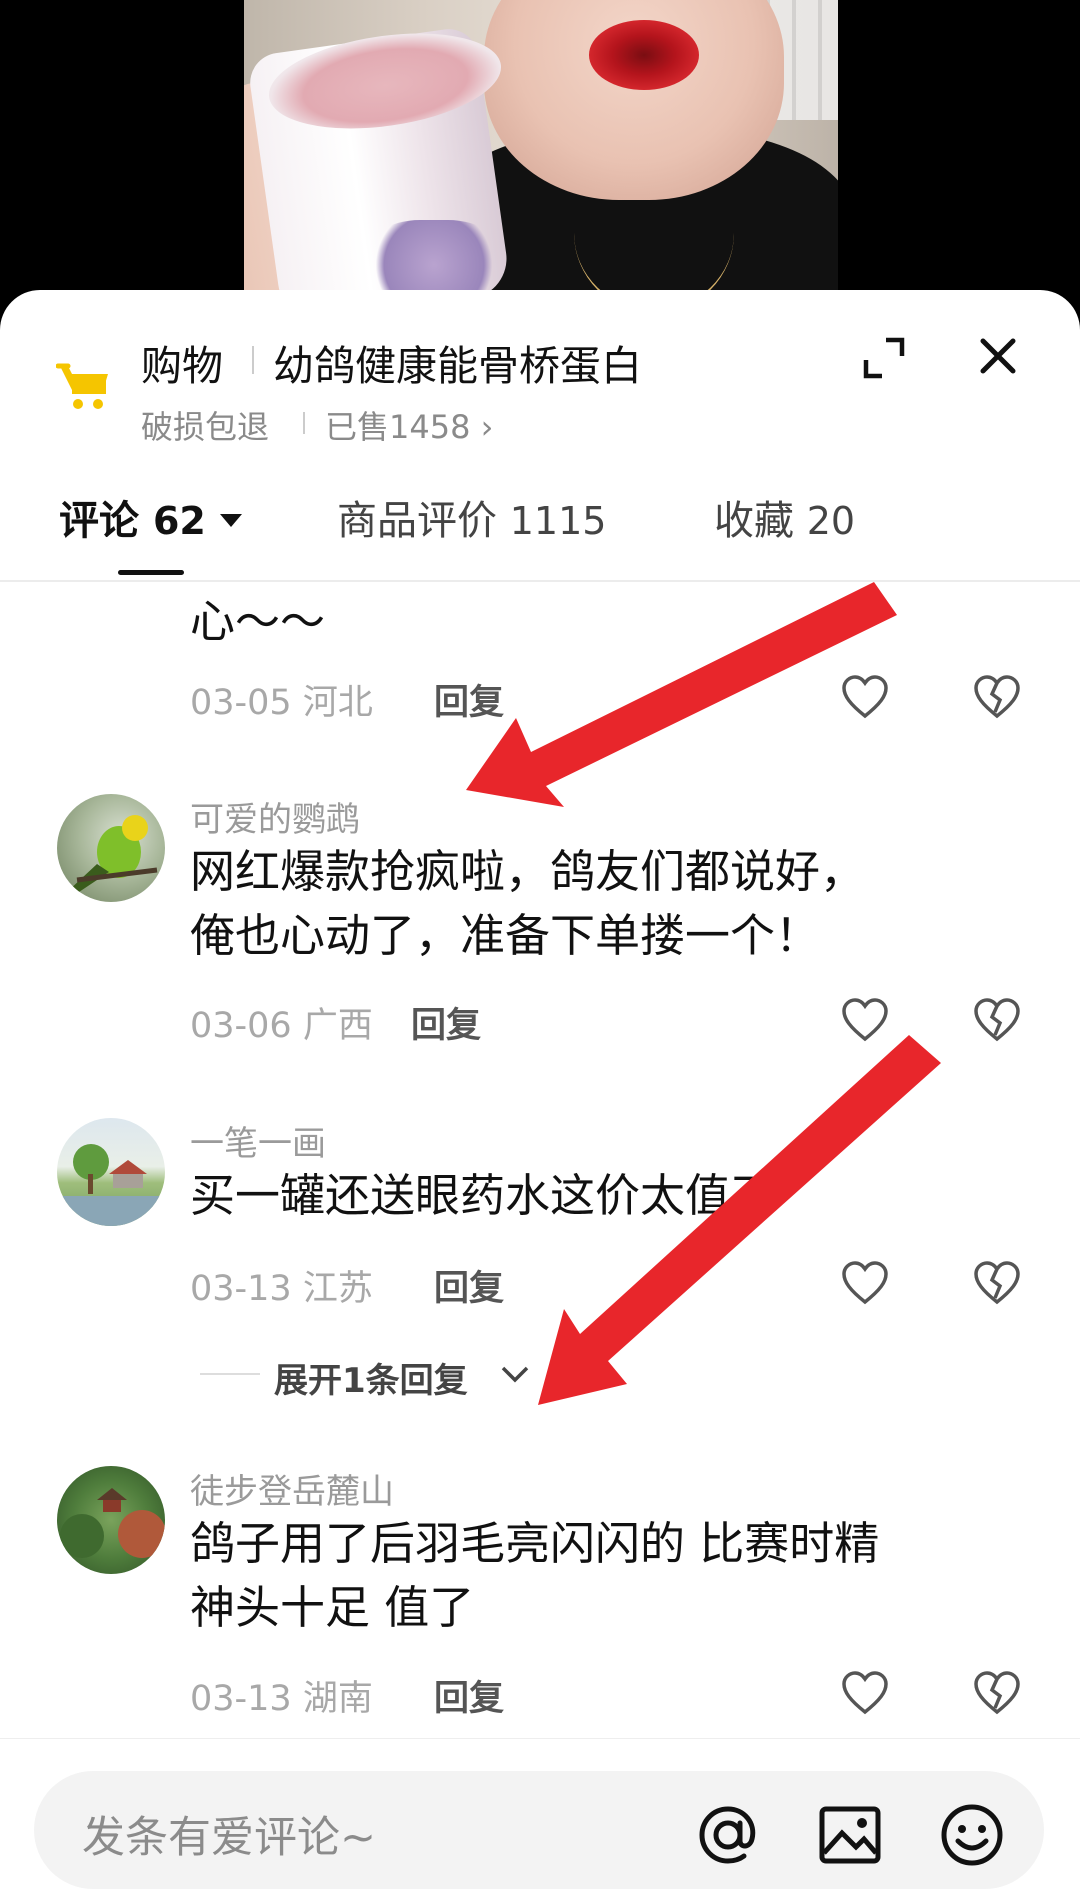 This screenshot has height=1899, width=1080. Describe the element at coordinates (528, 871) in the screenshot. I see `comment-text: 网红爆款抢疯啦，鸽友们都说好，` at that location.